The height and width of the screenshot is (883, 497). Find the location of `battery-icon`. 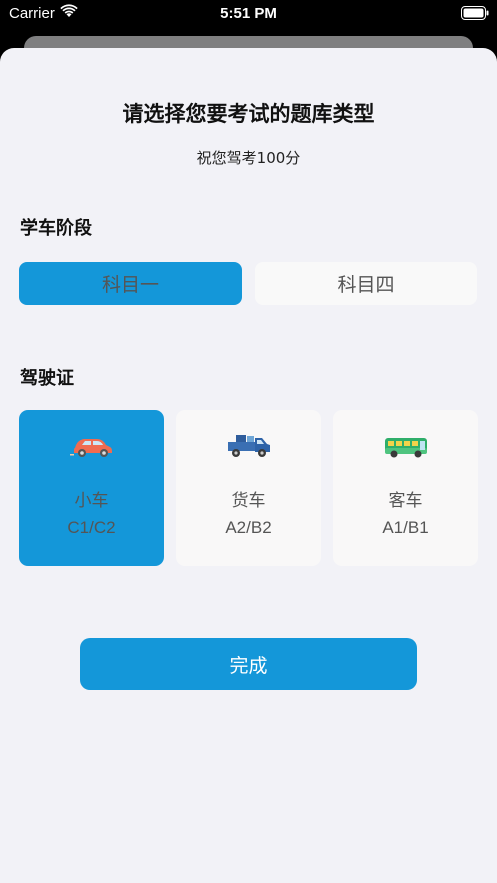

battery-icon is located at coordinates (475, 15).